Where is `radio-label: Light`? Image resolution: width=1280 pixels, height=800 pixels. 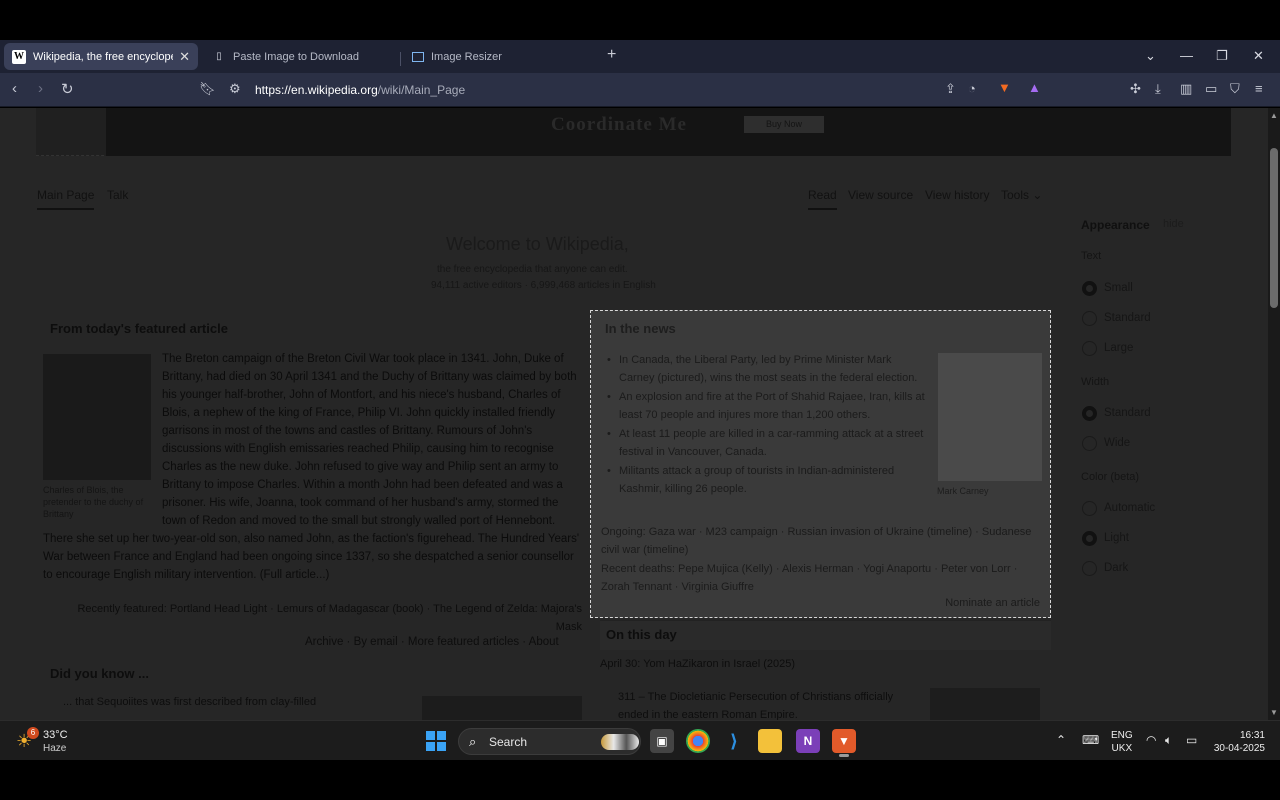
radio-label: Light is located at coordinates (1116, 538).